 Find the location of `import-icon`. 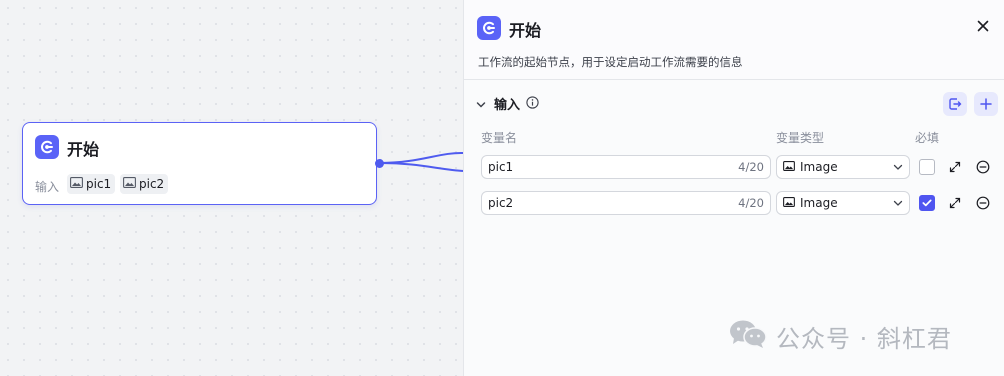

import-icon is located at coordinates (955, 104).